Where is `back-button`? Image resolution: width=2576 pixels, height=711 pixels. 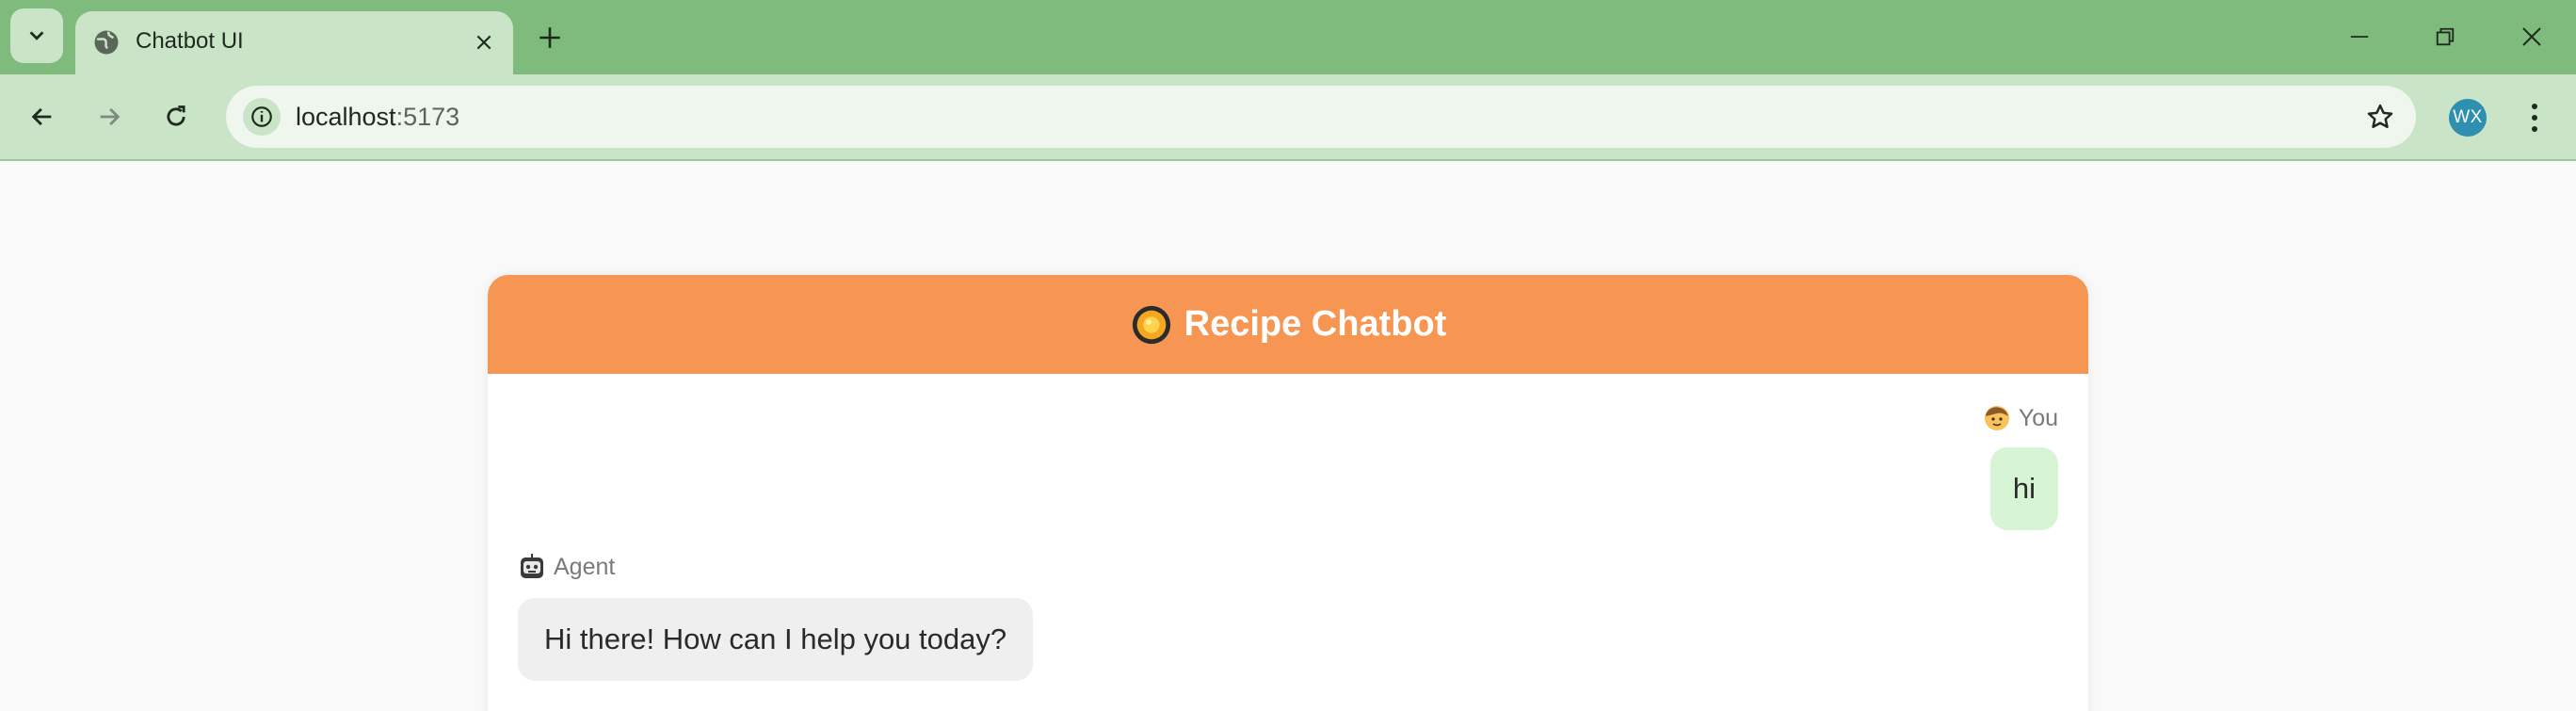
back-button is located at coordinates (42, 116).